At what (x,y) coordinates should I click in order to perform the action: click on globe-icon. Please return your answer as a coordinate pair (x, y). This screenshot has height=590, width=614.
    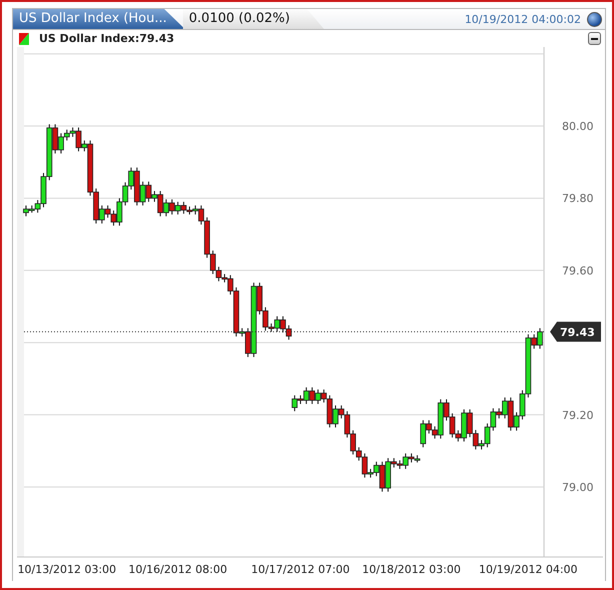
    Looking at the image, I should click on (594, 19).